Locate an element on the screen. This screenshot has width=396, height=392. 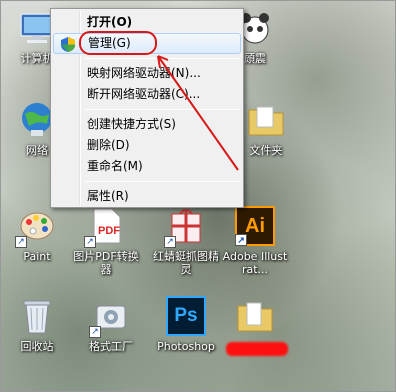
menu-item-manage: 管理(G) is located at coordinates (147, 43).